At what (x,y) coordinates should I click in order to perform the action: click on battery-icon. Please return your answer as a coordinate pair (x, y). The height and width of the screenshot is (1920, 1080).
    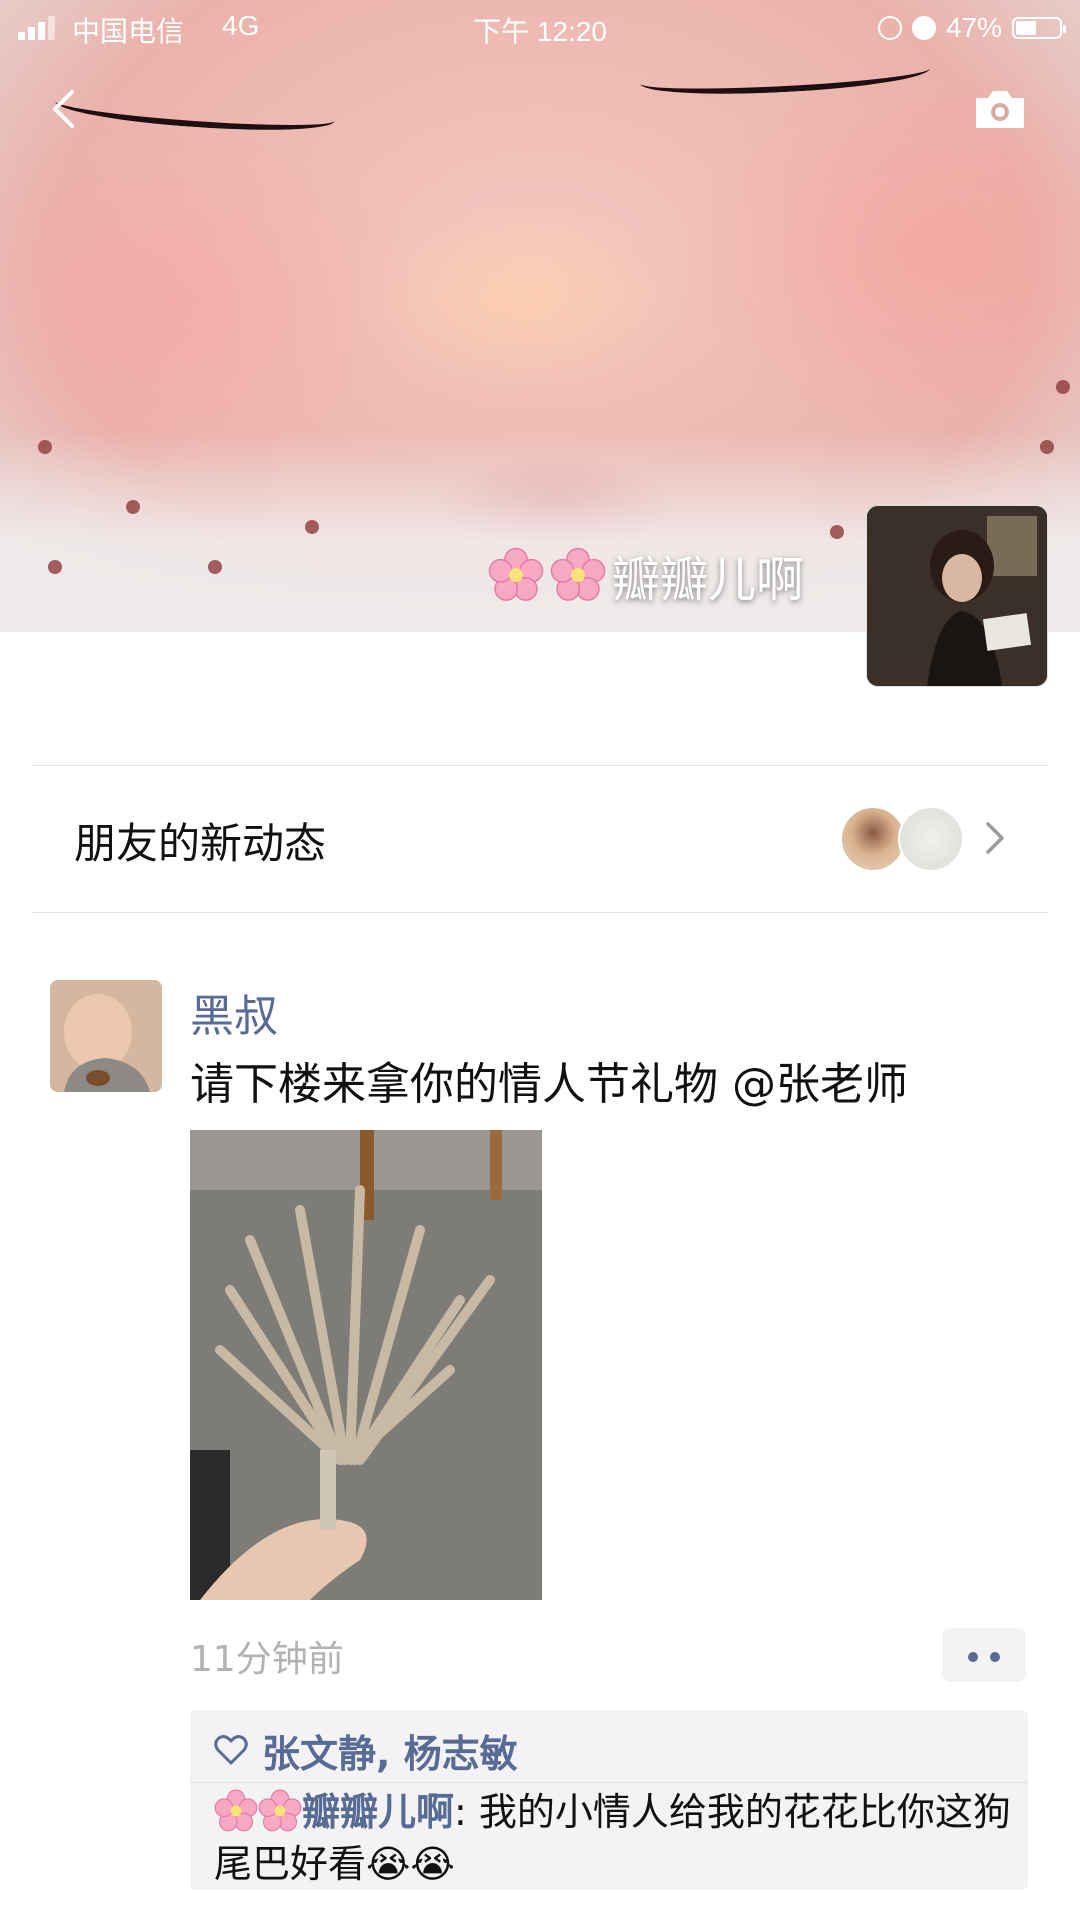
    Looking at the image, I should click on (1039, 28).